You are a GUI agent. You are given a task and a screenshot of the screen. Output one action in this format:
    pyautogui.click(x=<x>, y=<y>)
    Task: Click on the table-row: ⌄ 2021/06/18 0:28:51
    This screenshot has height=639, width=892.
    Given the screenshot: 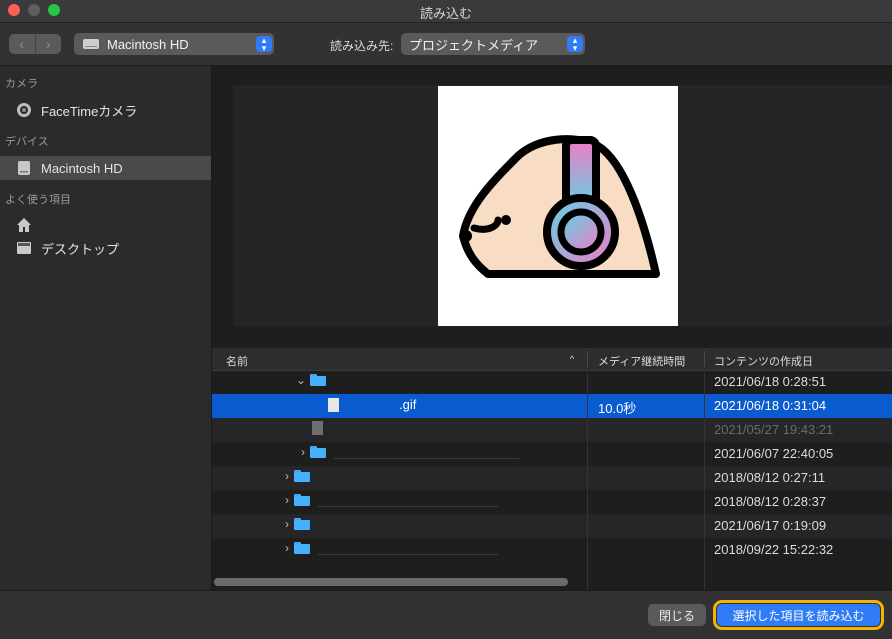 What is the action you would take?
    pyautogui.click(x=552, y=382)
    